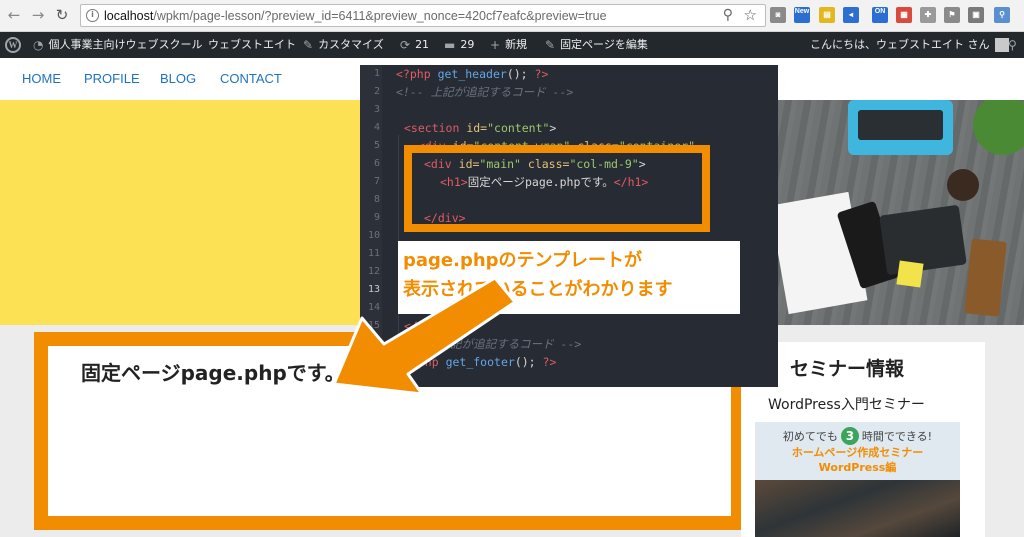 This screenshot has height=537, width=1024. I want to click on line-number: 8, so click(376, 199).